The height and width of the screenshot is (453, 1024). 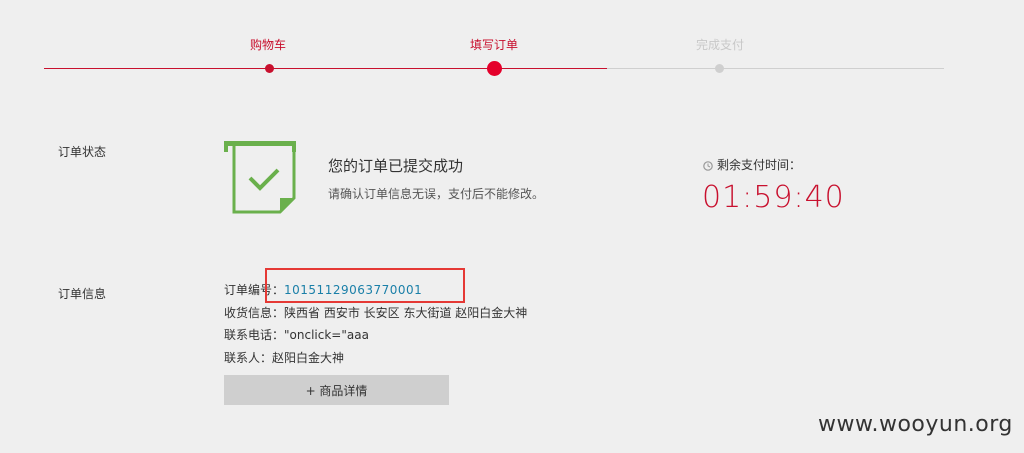 What do you see at coordinates (436, 194) in the screenshot?
I see `status-description: 请确认订单信息无误，支付后不能修改。` at bounding box center [436, 194].